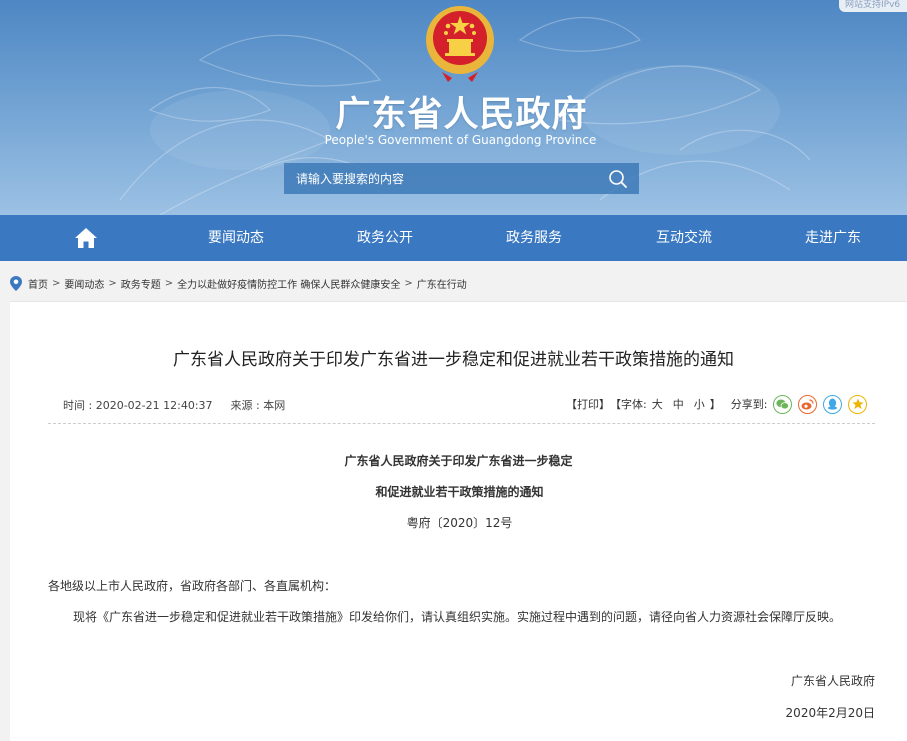 The width and height of the screenshot is (907, 741). Describe the element at coordinates (833, 404) in the screenshot. I see `qq-share-icon` at that location.